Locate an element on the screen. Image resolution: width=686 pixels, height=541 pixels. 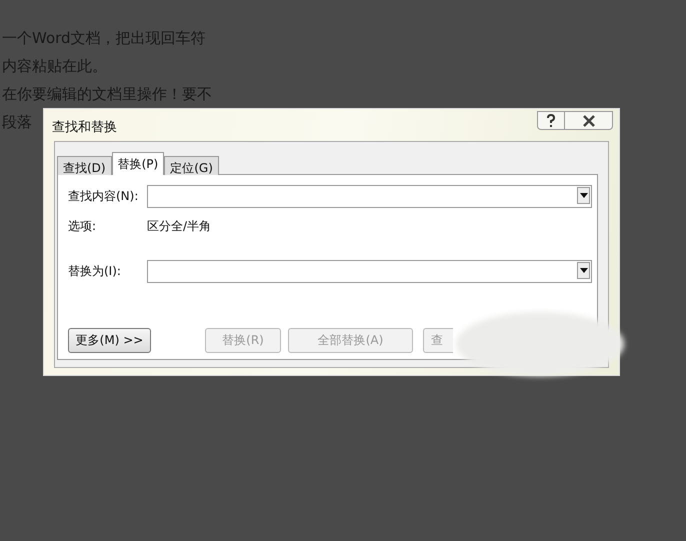
help-button is located at coordinates (551, 120).